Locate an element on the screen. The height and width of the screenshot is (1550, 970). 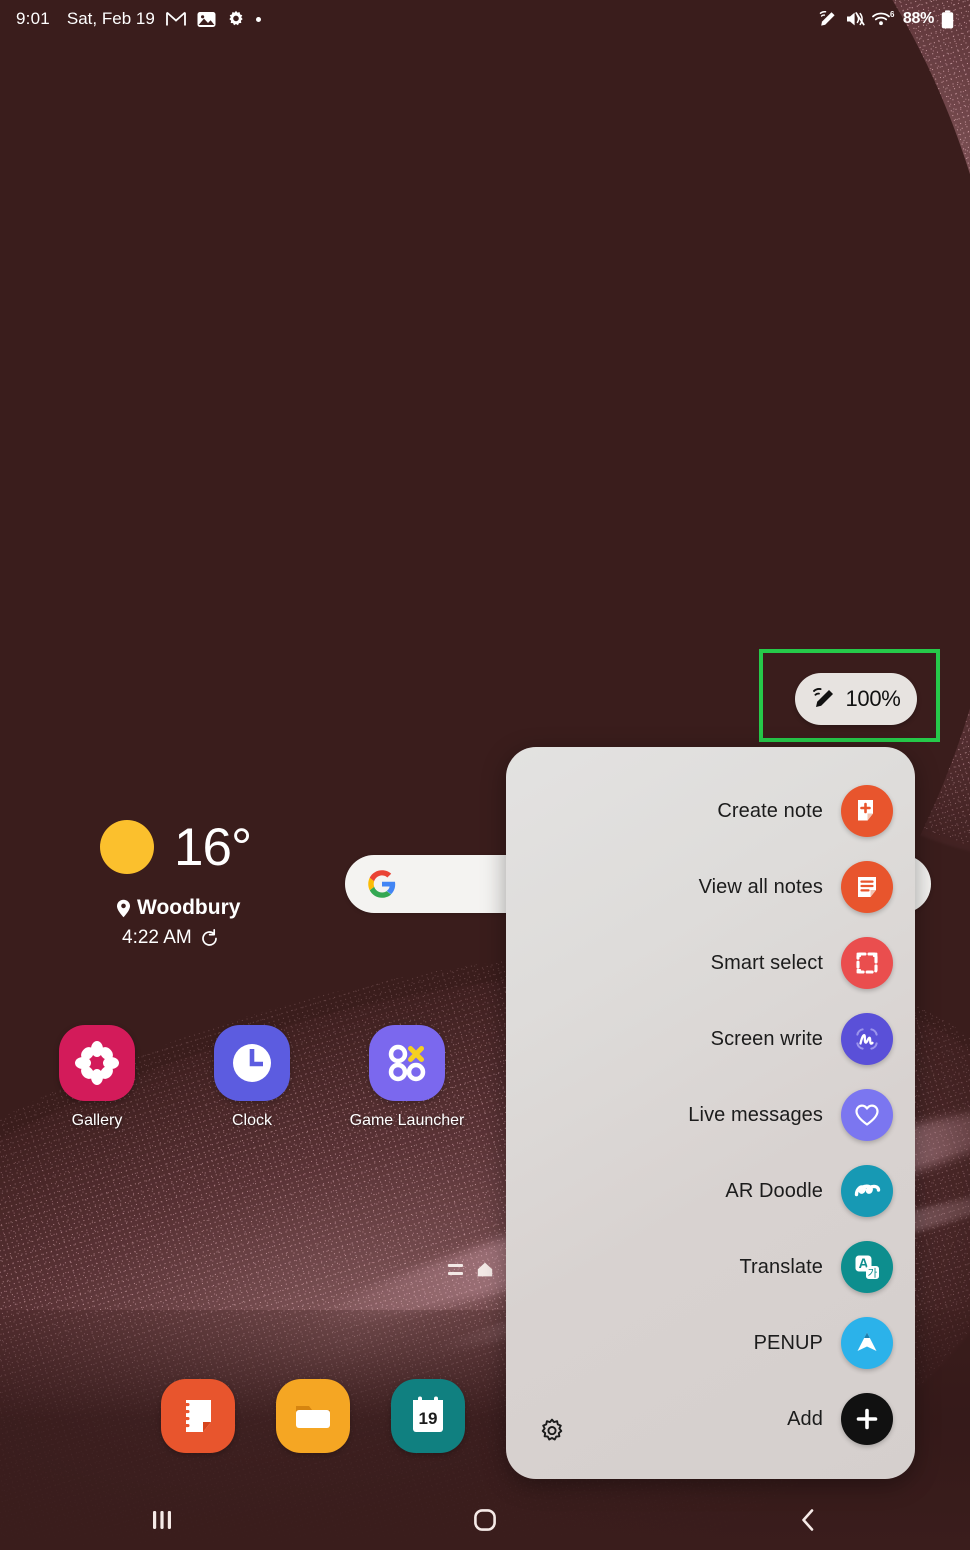
sun-icon is located at coordinates (127, 847).